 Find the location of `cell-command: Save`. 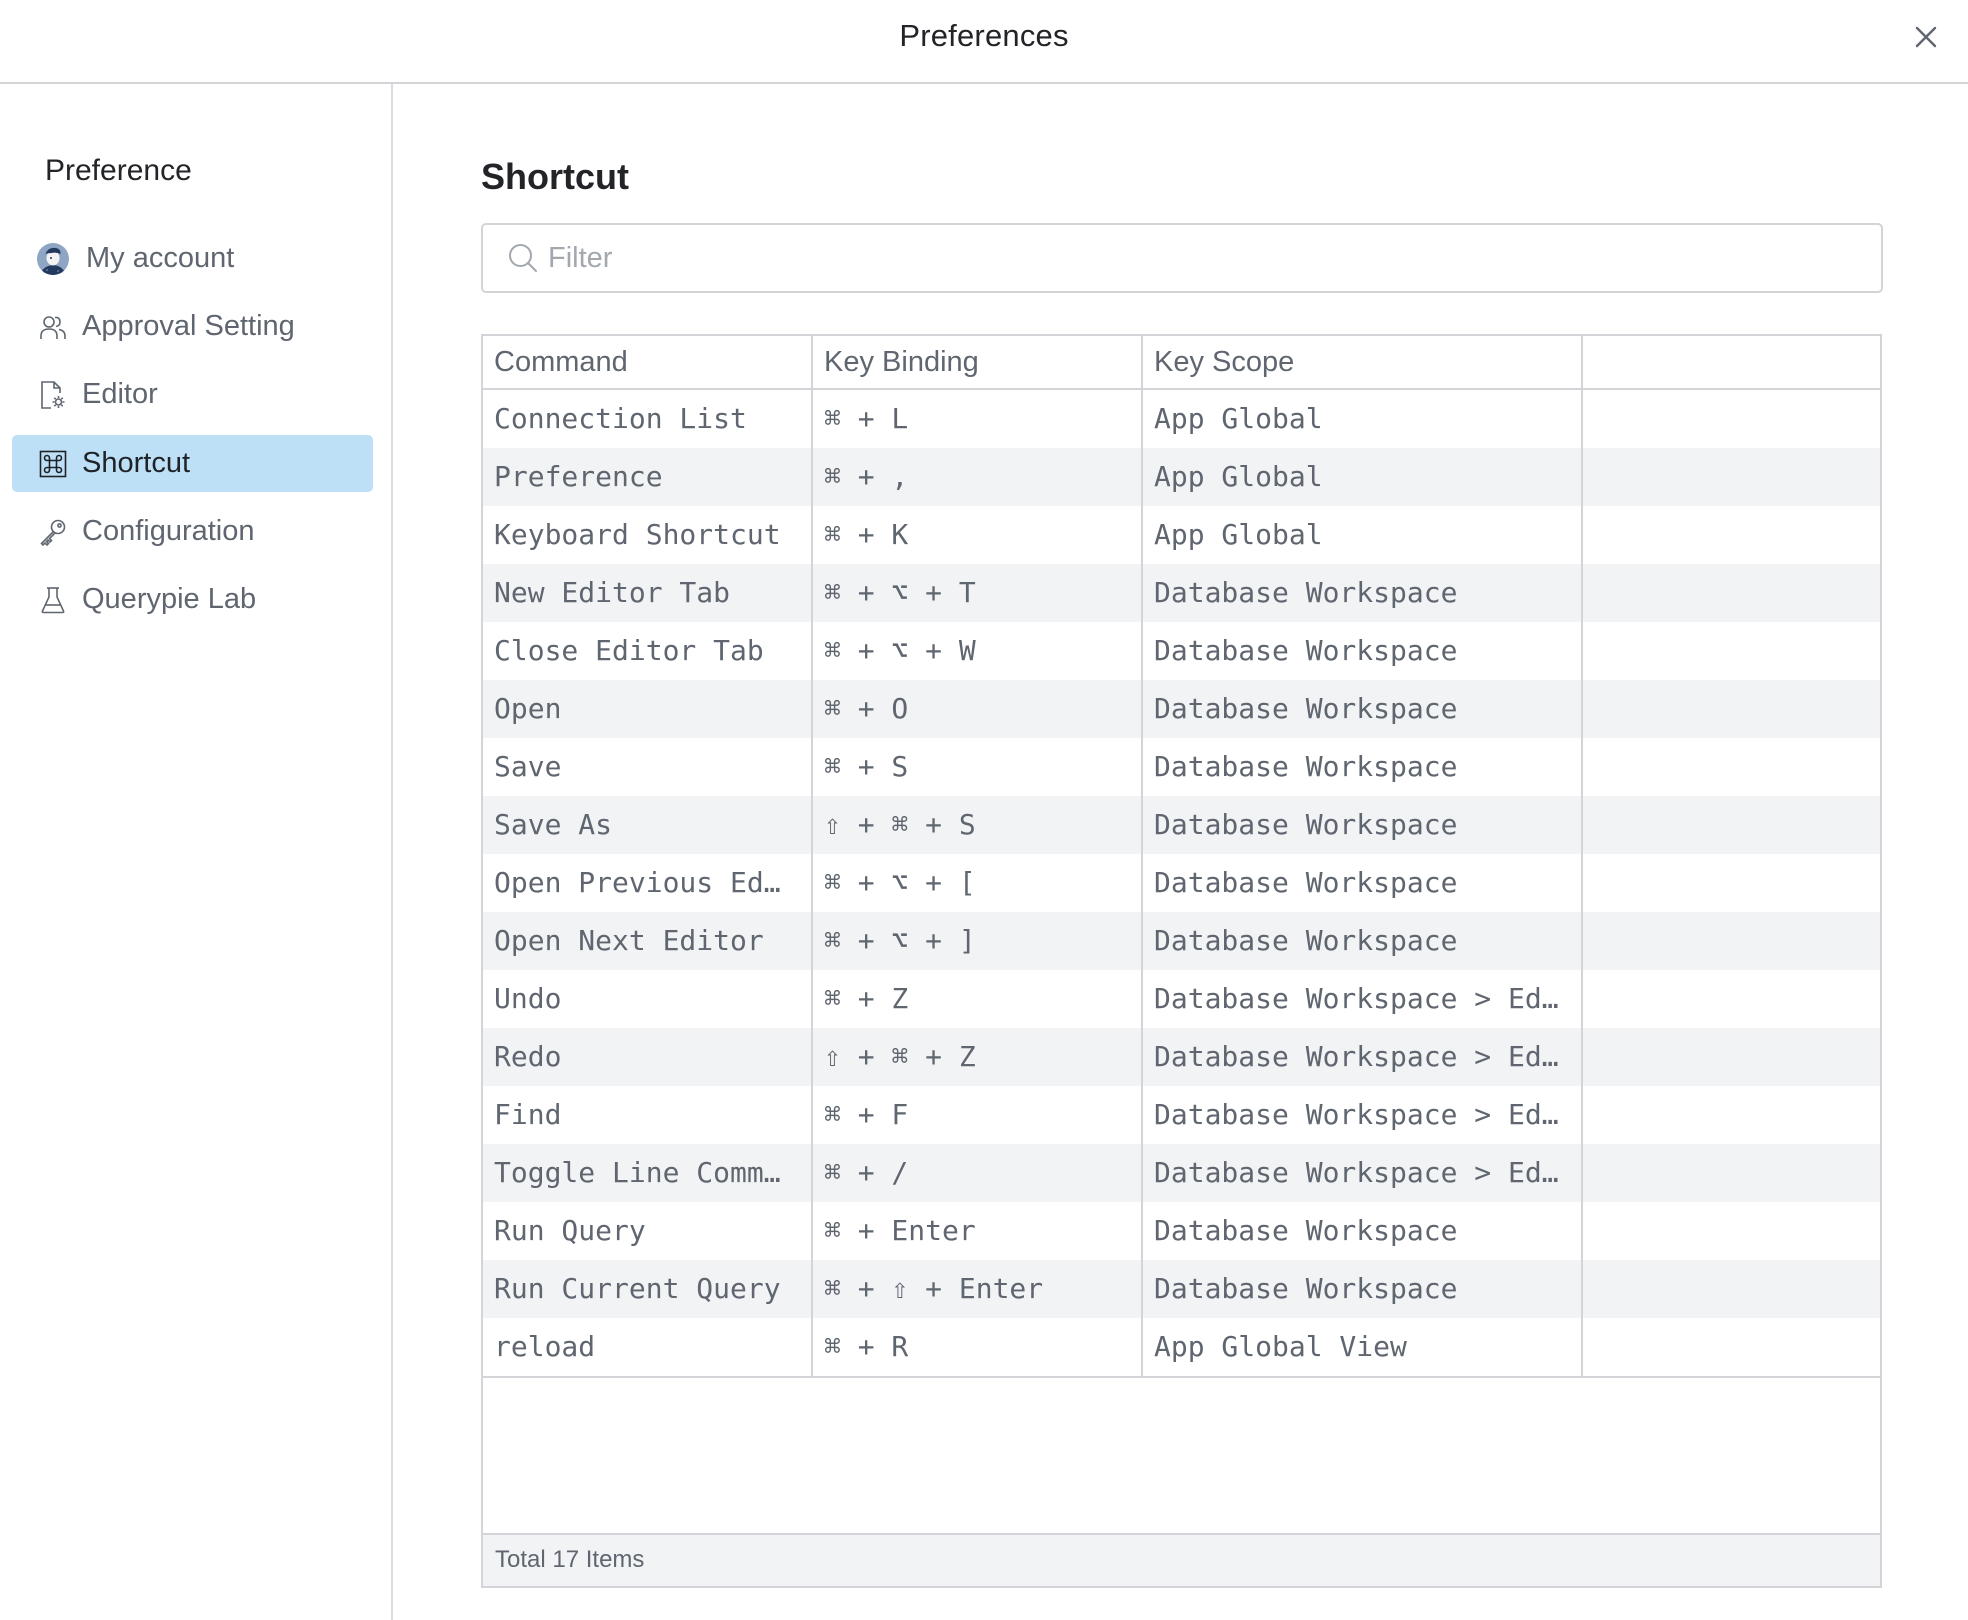

cell-command: Save is located at coordinates (648, 767).